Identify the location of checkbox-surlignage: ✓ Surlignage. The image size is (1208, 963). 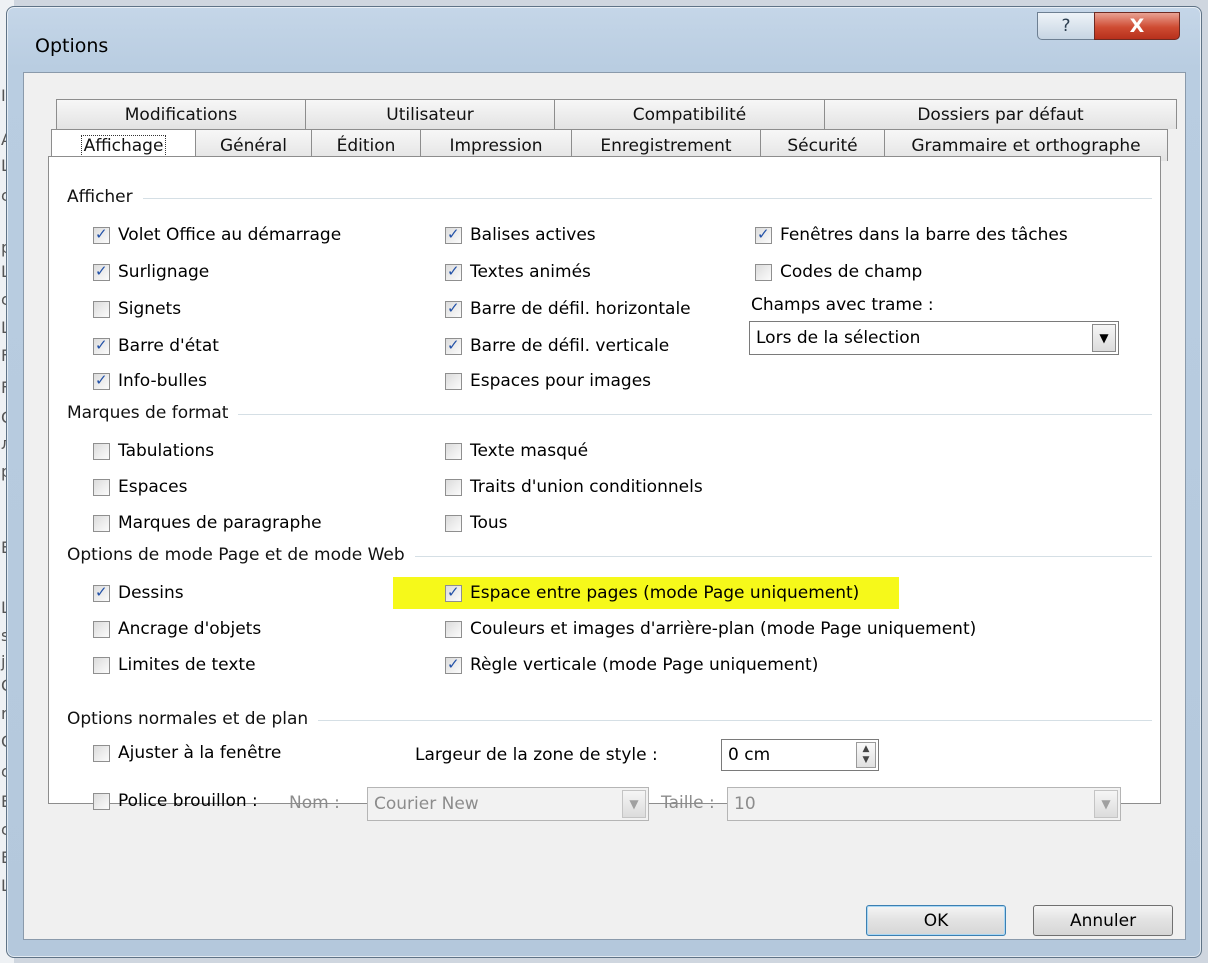
(151, 272).